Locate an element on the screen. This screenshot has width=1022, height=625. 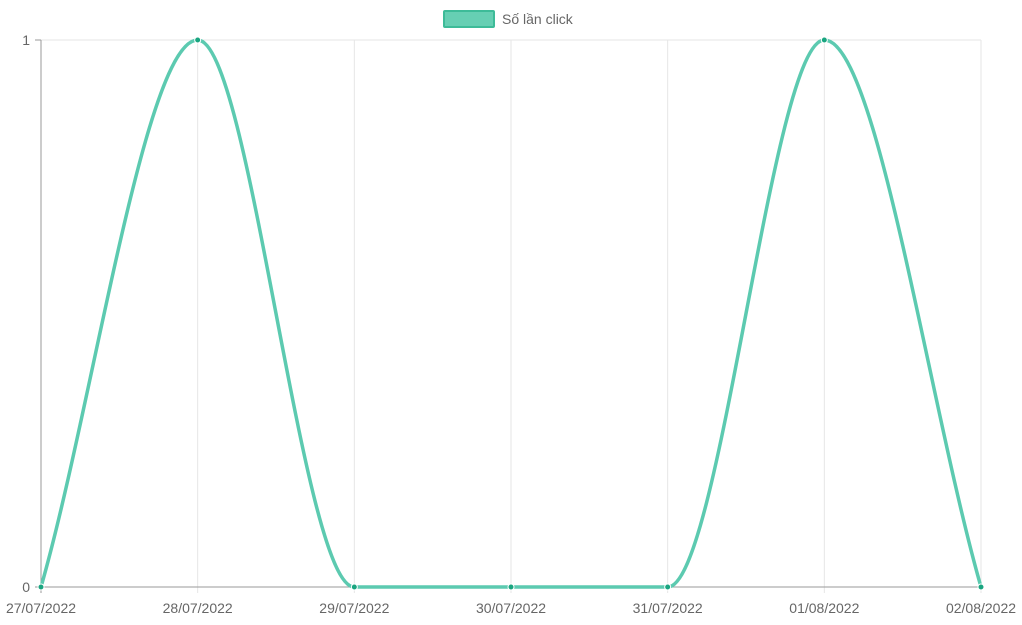
y-tick-label: 1 is located at coordinates (26, 40).